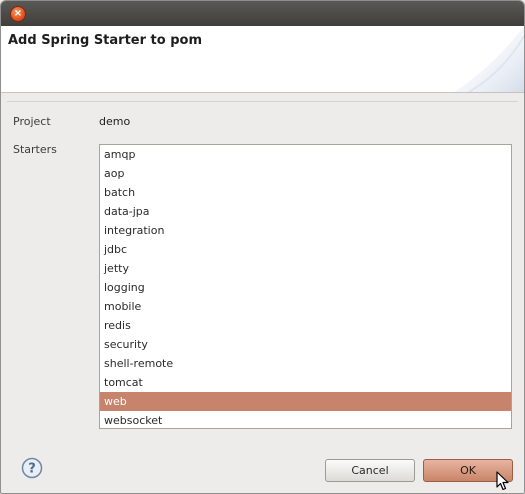 The height and width of the screenshot is (494, 525). Describe the element at coordinates (305, 344) in the screenshot. I see `starter-item: security` at that location.